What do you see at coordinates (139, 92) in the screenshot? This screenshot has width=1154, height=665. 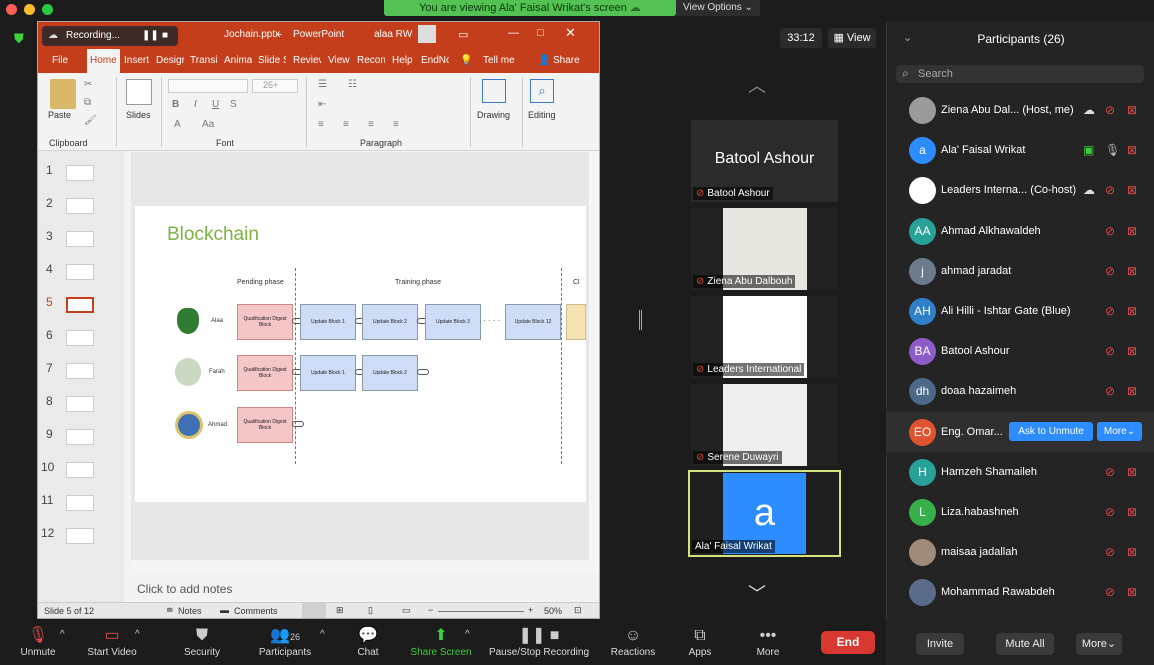 I see `new-slide-icon` at bounding box center [139, 92].